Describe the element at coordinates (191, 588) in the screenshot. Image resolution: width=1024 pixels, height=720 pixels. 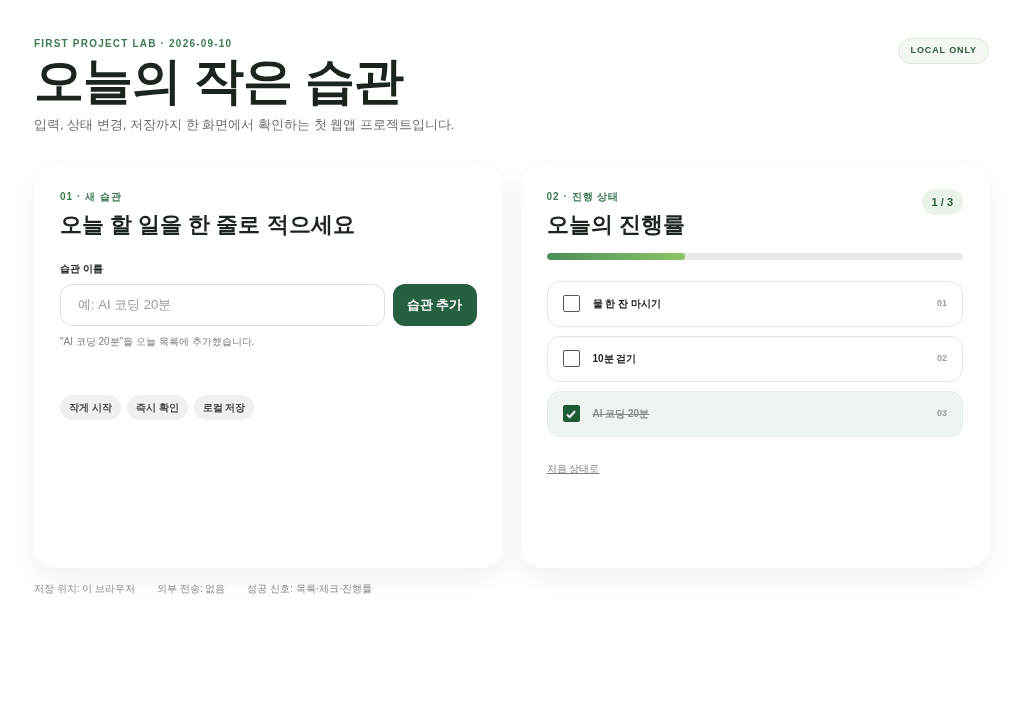
I see `footer-note: 외부 전송: 없음` at that location.